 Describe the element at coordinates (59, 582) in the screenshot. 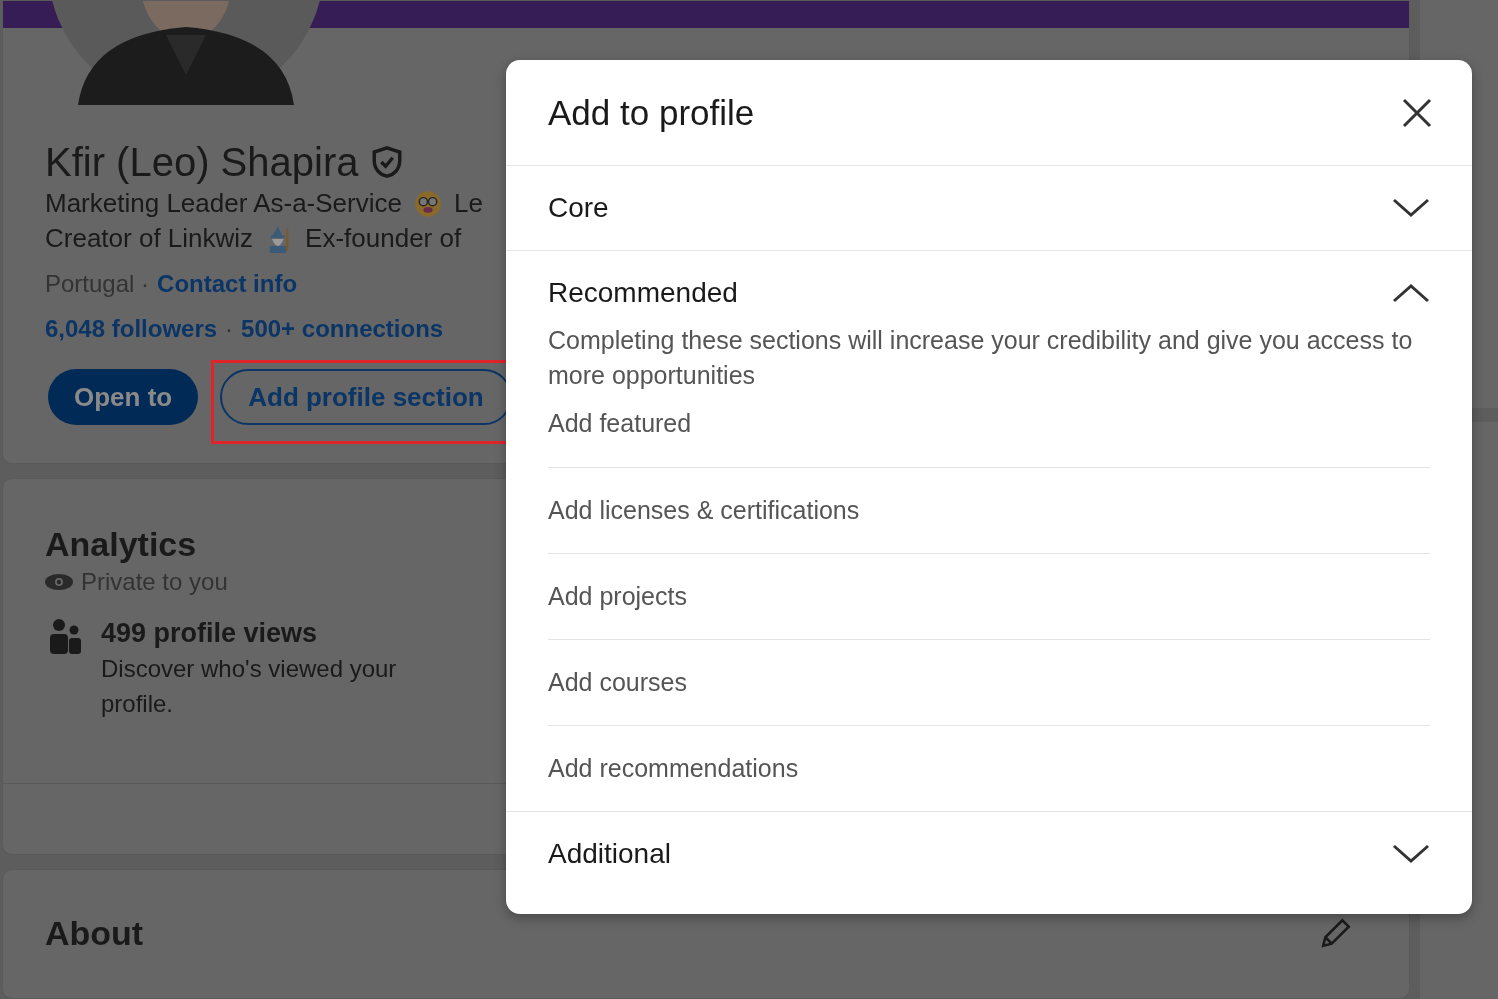

I see `eye-icon` at that location.